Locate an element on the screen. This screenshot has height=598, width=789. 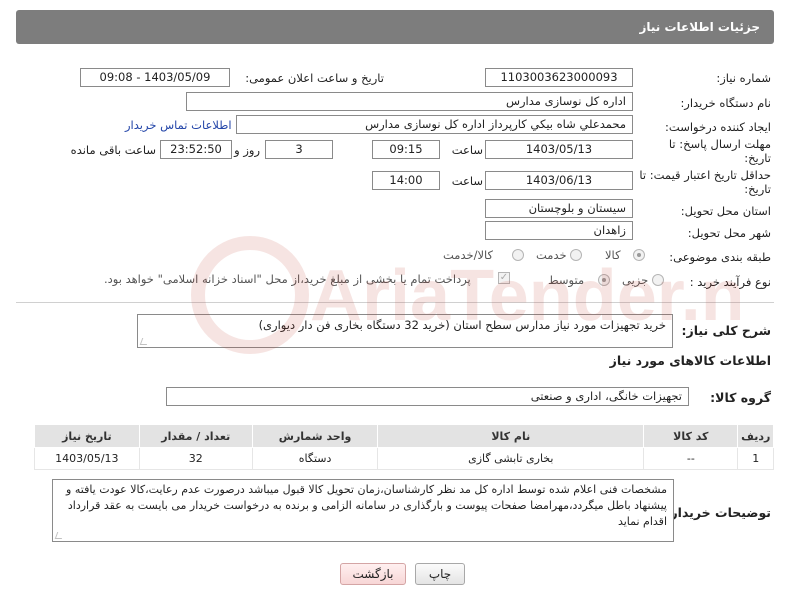
col-header-name: نام کالا is located at coordinates (511, 436).